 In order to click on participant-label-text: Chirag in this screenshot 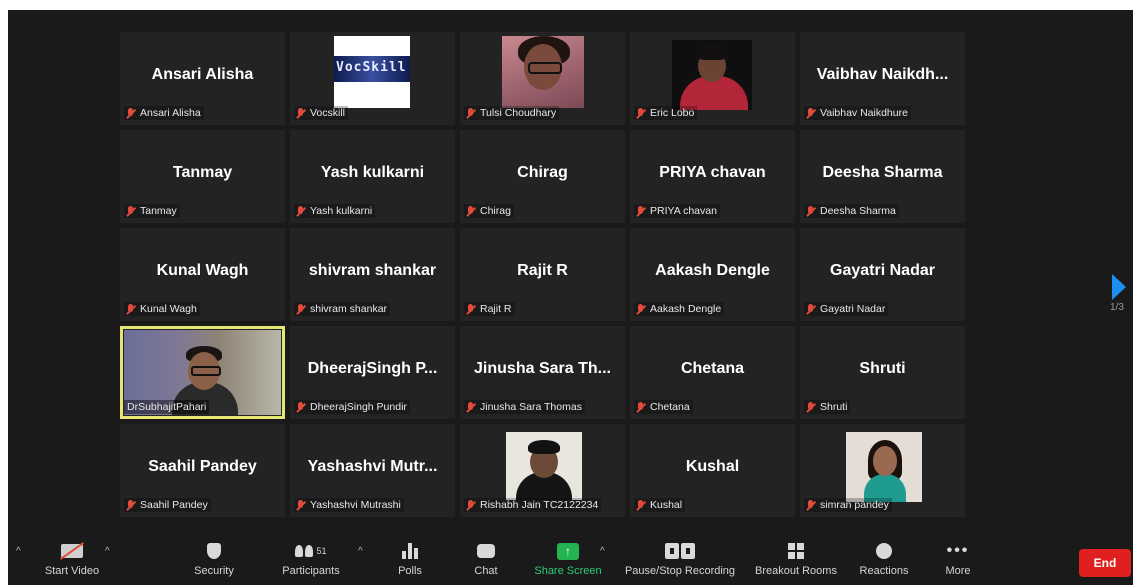, I will do `click(495, 211)`.